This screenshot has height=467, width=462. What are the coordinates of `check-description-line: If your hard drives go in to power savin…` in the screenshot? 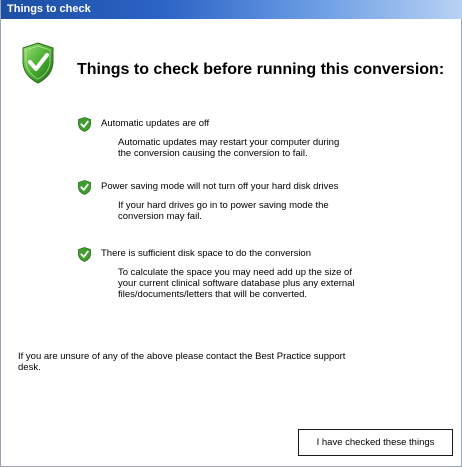 It's located at (223, 205).